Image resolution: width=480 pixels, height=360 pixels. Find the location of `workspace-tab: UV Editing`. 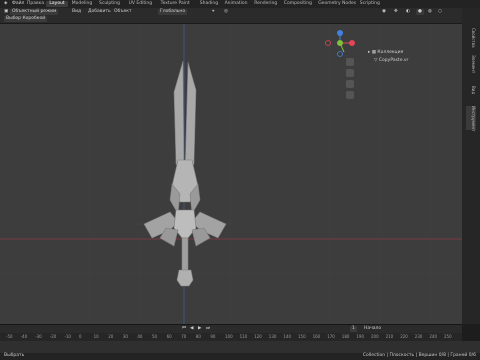

workspace-tab: UV Editing is located at coordinates (140, 4).